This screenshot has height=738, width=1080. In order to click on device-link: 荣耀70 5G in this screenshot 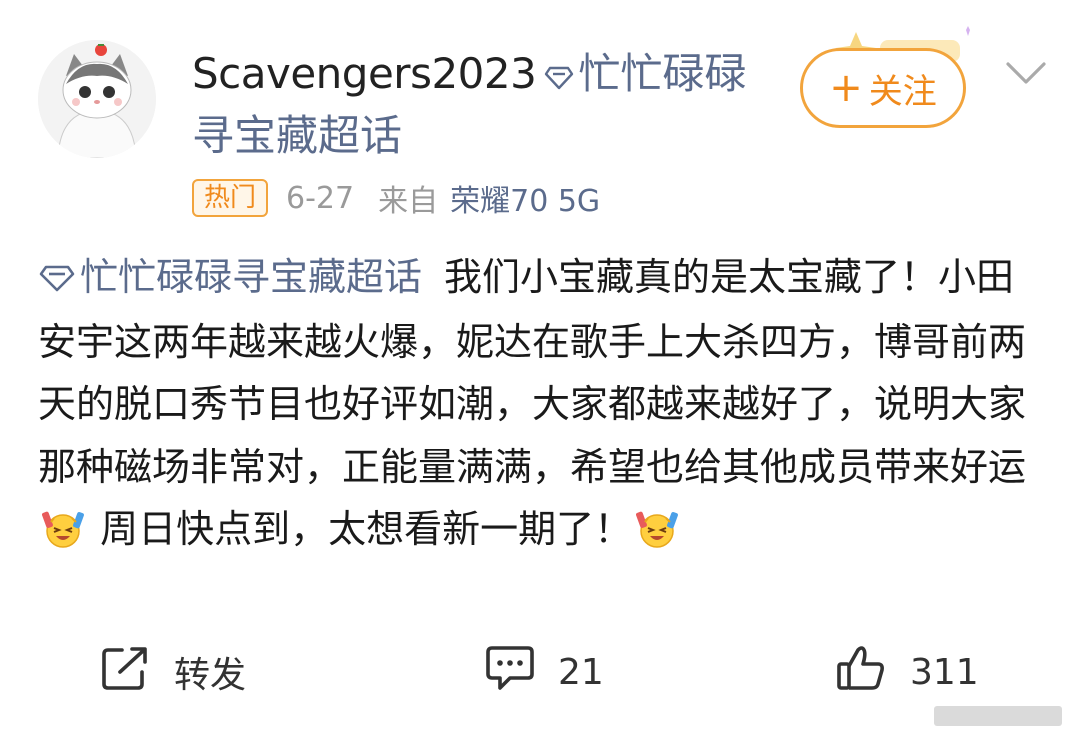, I will do `click(525, 198)`.